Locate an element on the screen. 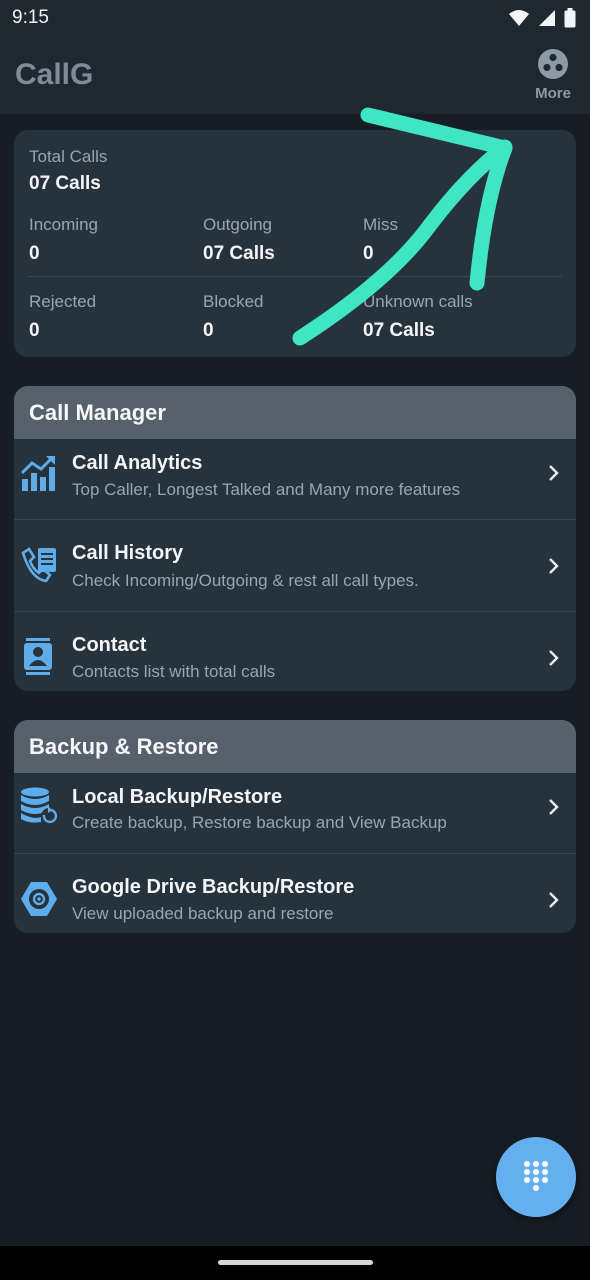 The width and height of the screenshot is (590, 1280). stats-divider is located at coordinates (295, 276).